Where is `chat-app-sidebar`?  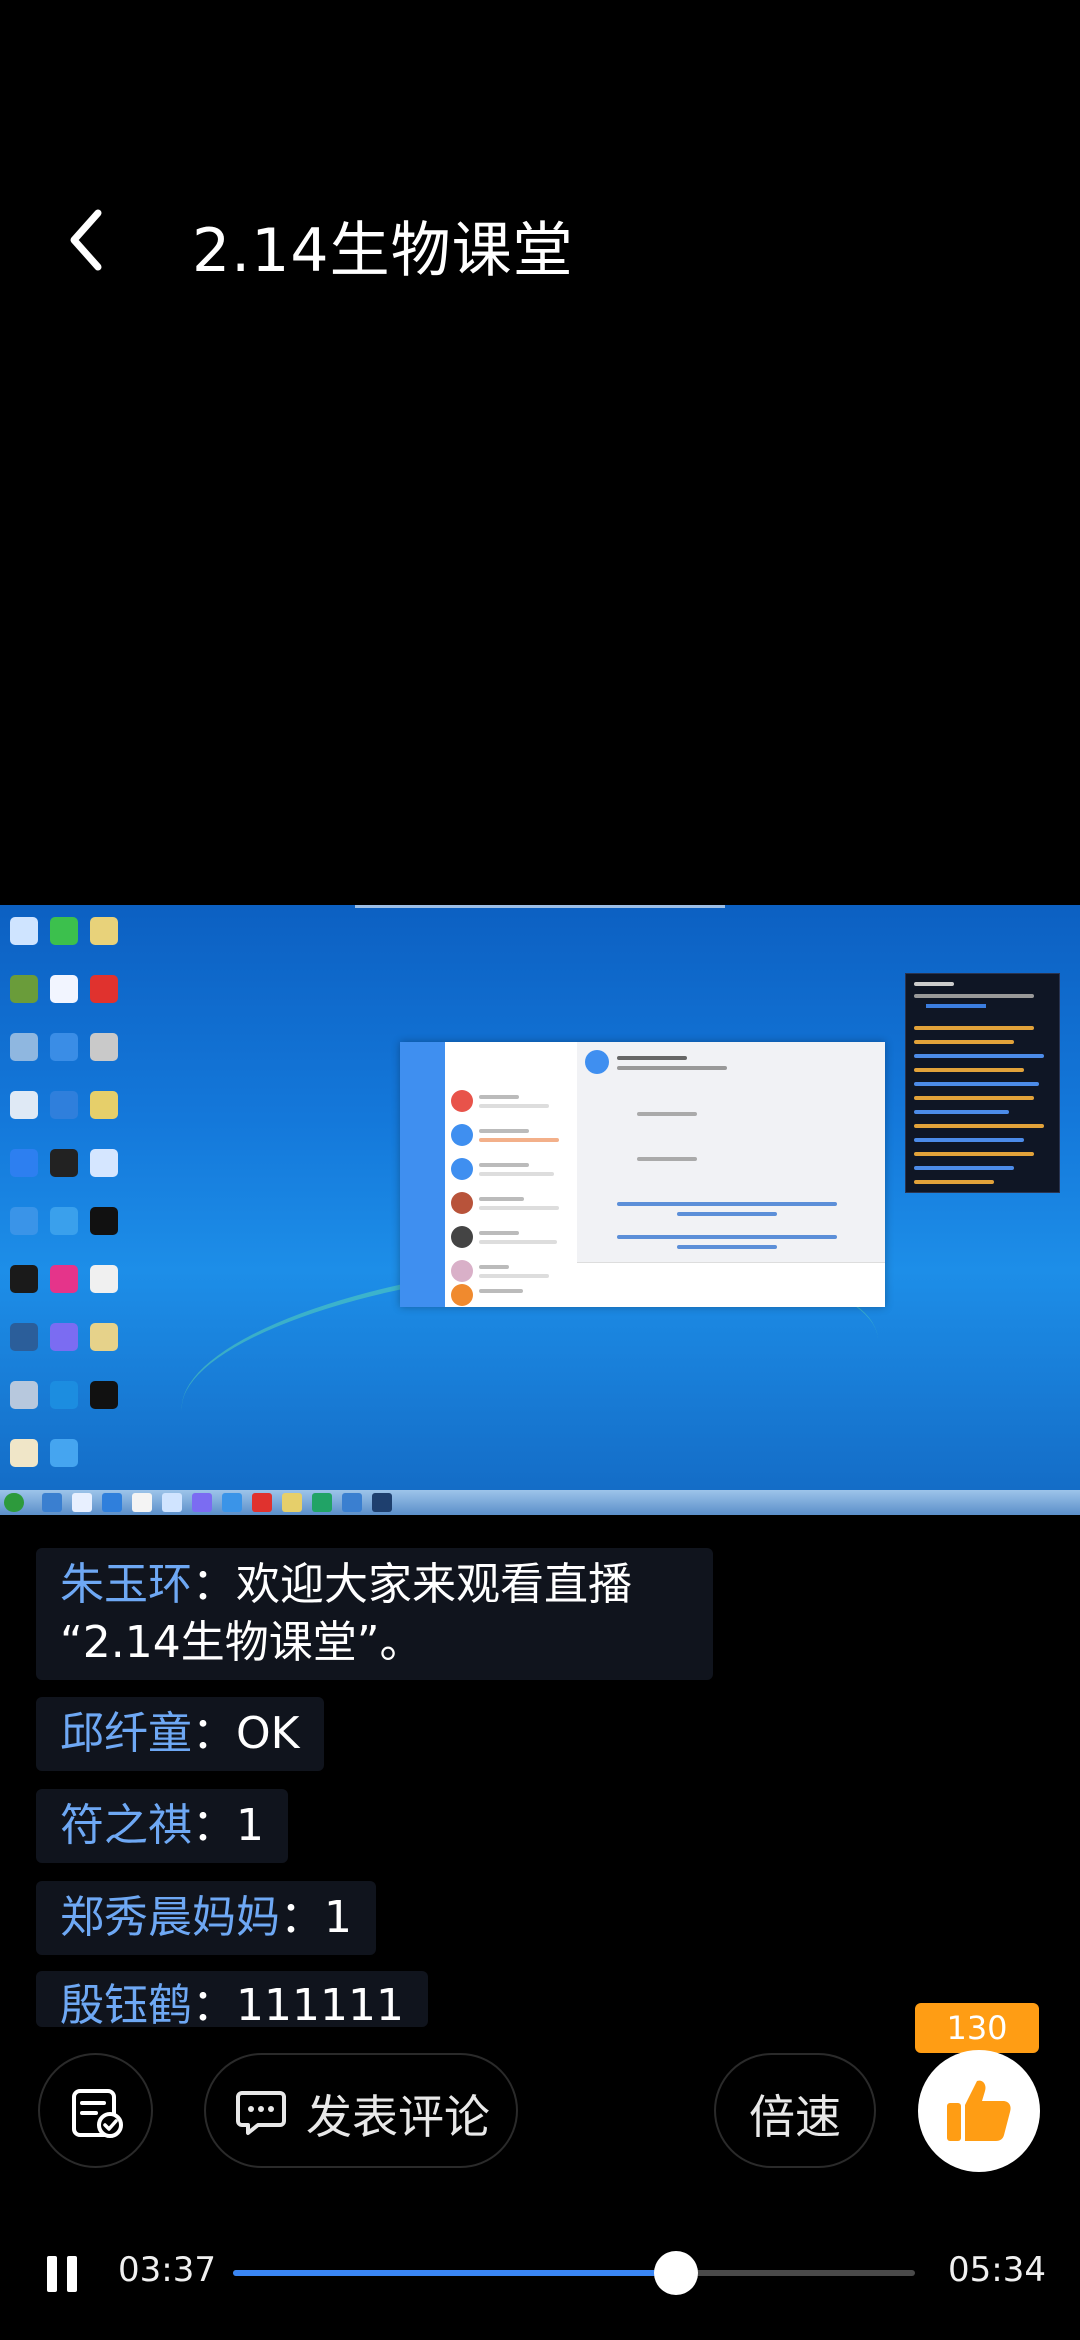
chat-app-sidebar is located at coordinates (422, 1174).